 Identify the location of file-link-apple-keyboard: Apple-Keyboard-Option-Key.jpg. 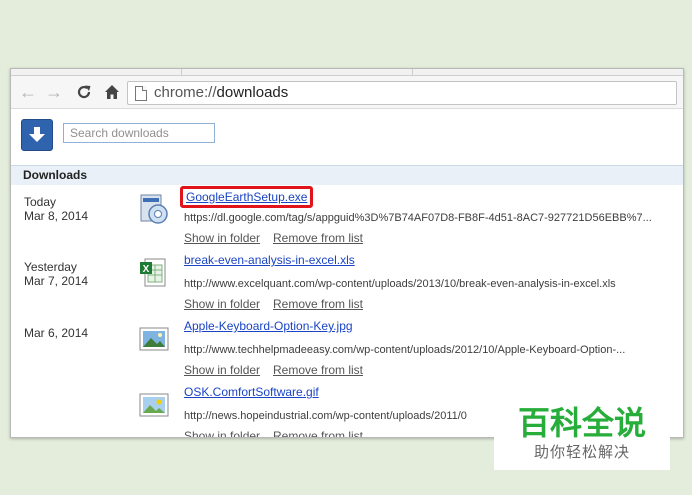
(268, 326).